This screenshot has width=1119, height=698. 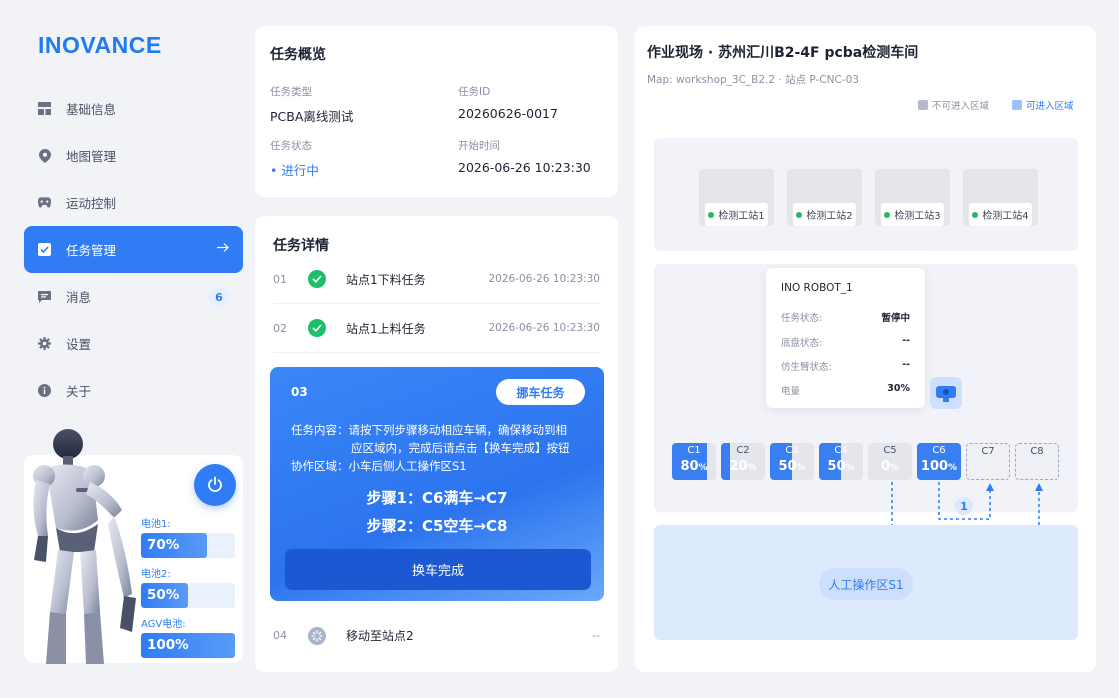 I want to click on info-icon, so click(x=44, y=390).